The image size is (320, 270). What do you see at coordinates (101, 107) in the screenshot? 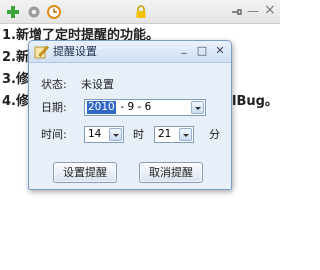
I see `date-year-field: 2010` at bounding box center [101, 107].